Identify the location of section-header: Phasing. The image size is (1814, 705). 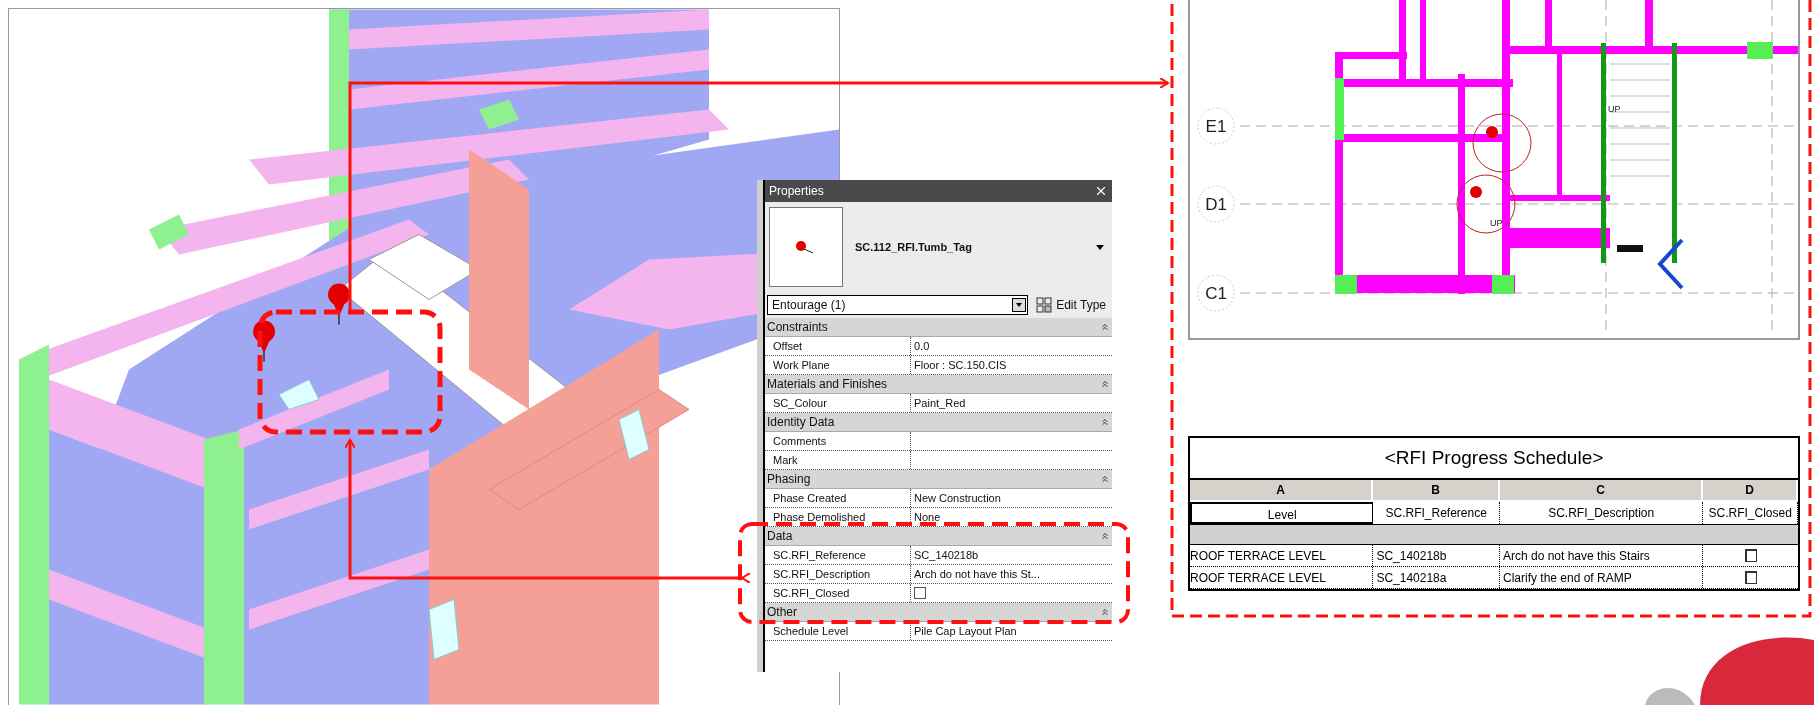
(938, 479).